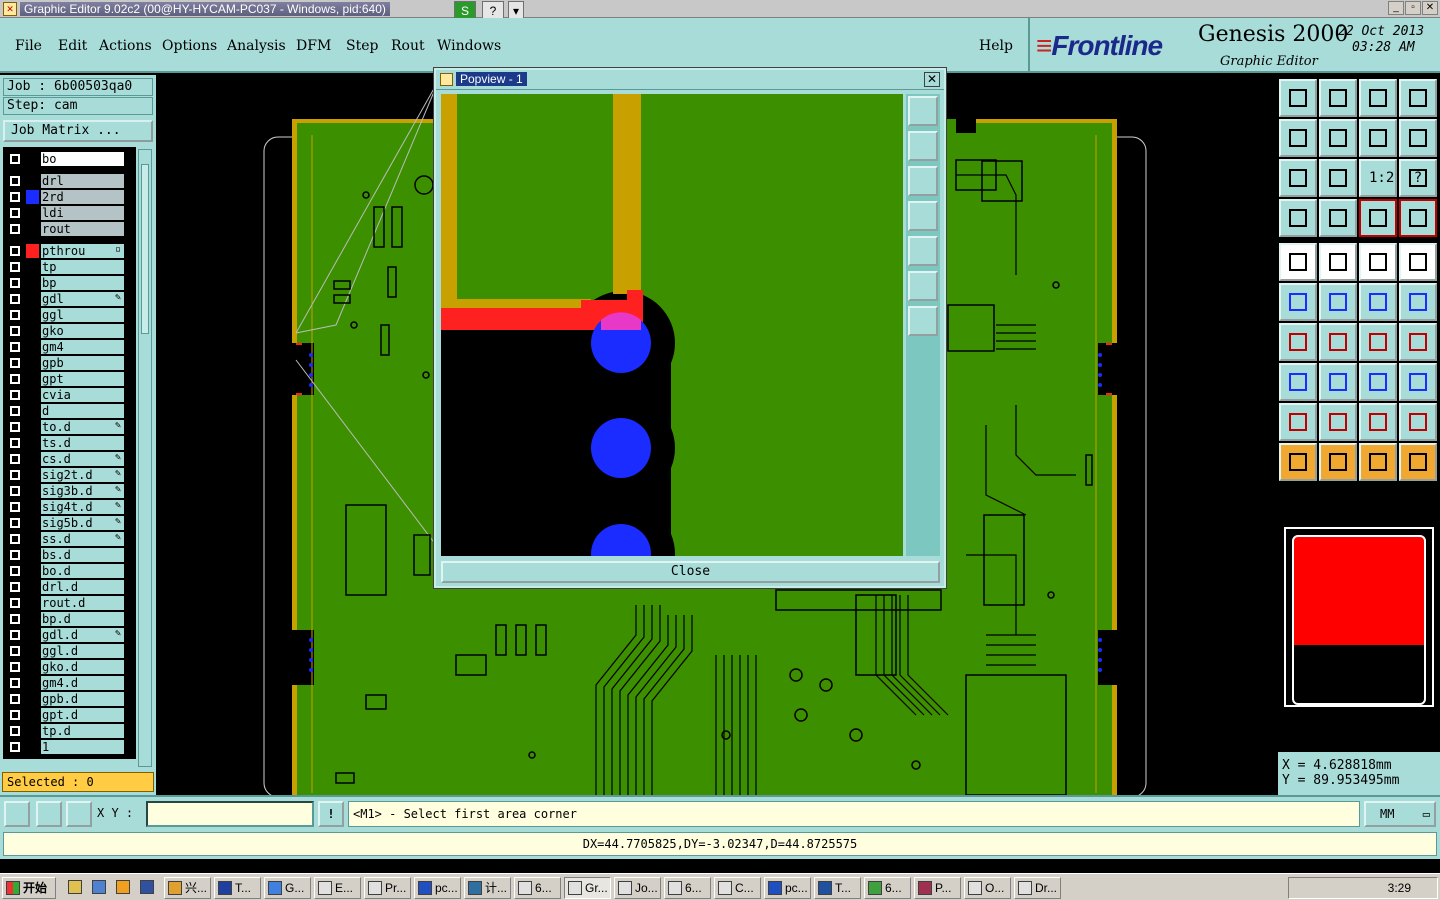  Describe the element at coordinates (1338, 98) in the screenshot. I see `zoom-out-tool-button` at that location.